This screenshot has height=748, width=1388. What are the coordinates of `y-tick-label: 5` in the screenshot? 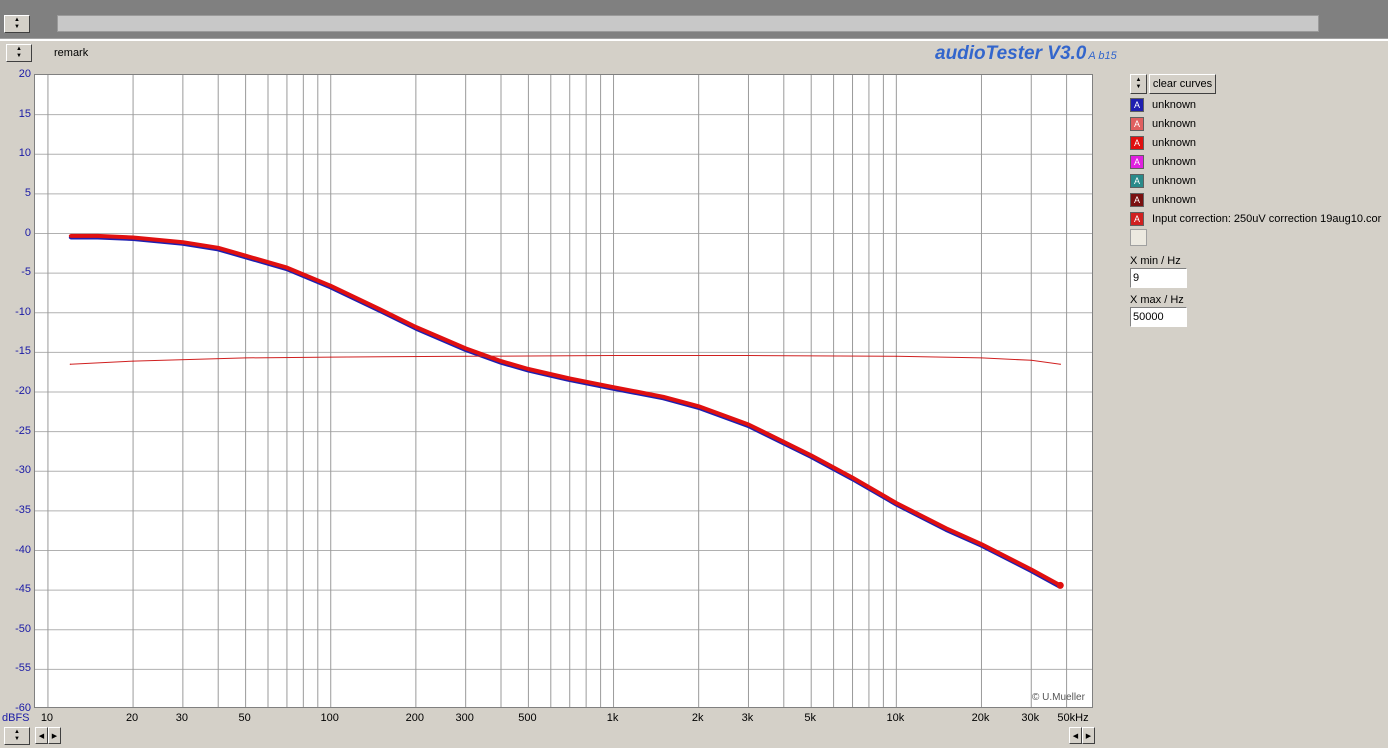 It's located at (27, 192).